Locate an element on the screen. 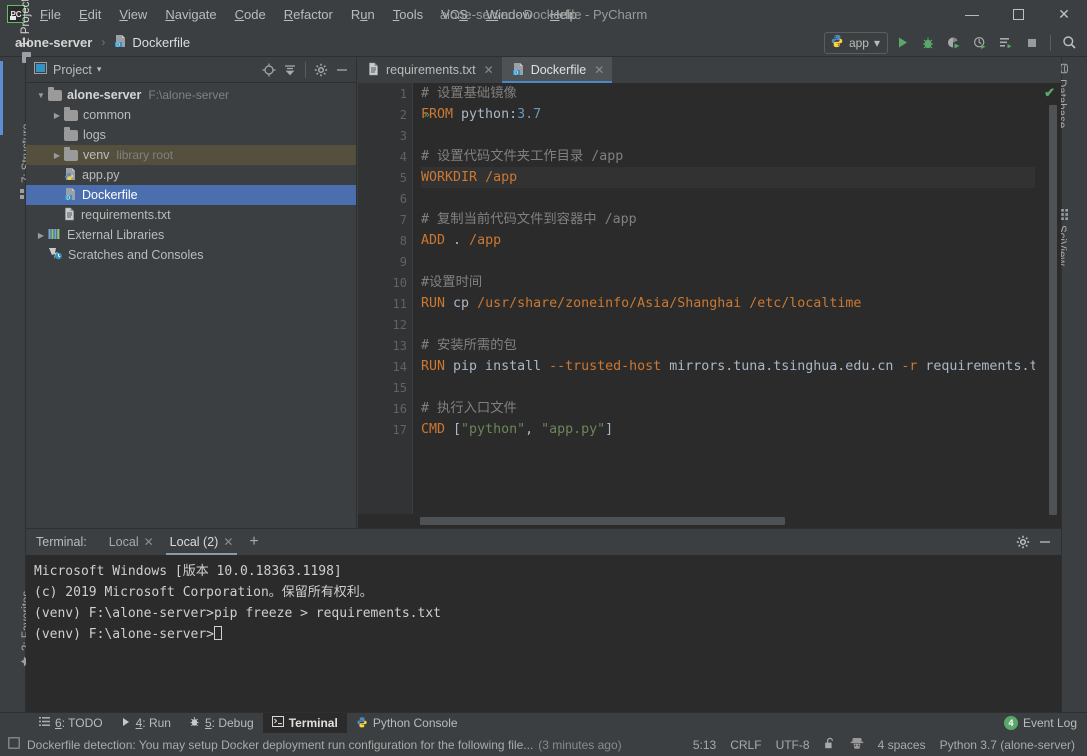 The image size is (1087, 756). line-separator: CRLF is located at coordinates (745, 745).